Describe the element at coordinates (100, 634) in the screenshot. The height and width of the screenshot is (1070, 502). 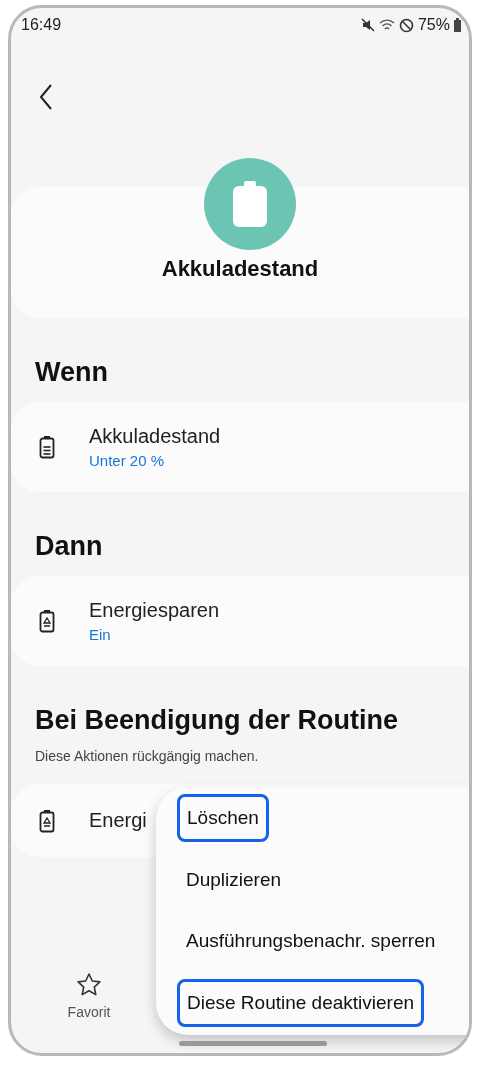
I see `item-value: Ein` at that location.